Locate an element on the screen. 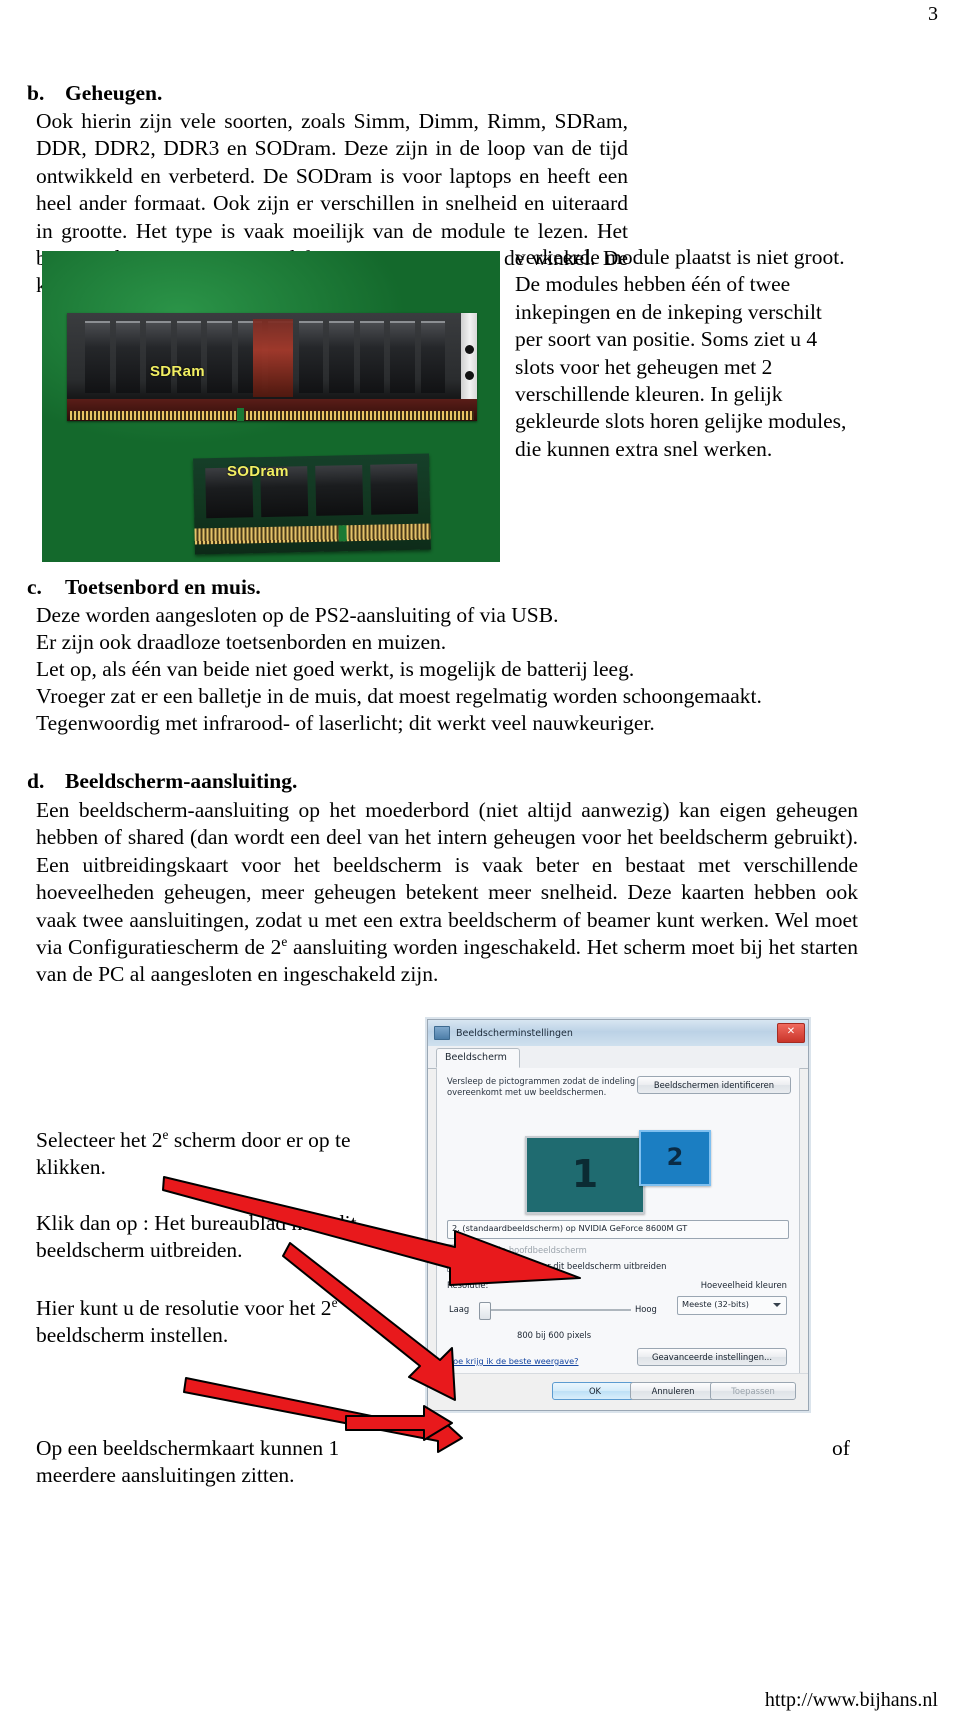  dialog-footer: OK Annuleren Toepassen is located at coordinates (618, 1391).